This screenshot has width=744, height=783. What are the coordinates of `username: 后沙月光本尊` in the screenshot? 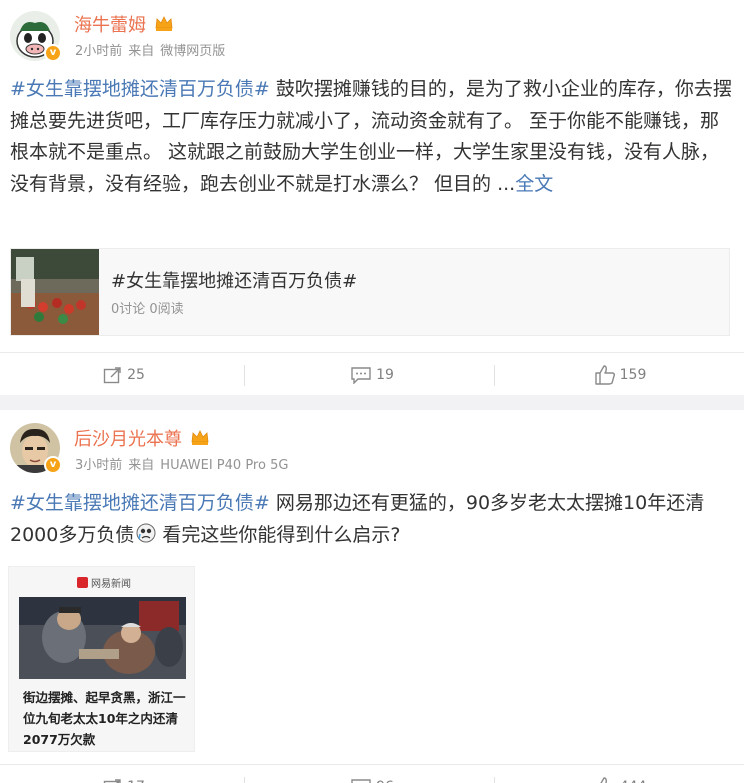 It's located at (128, 438).